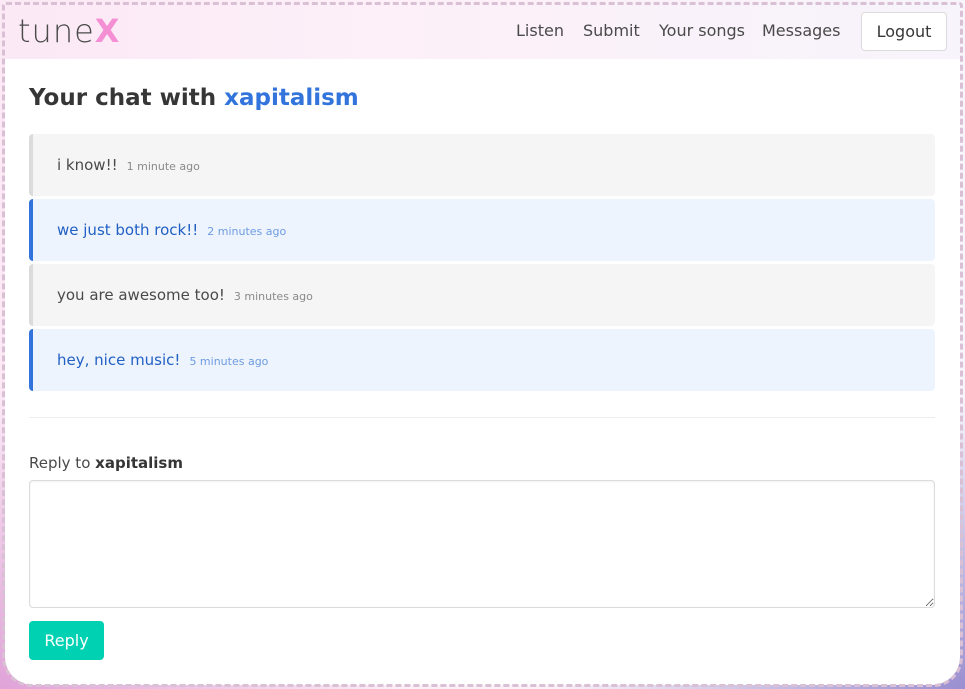  I want to click on reply-recipient: xapitalism, so click(139, 463).